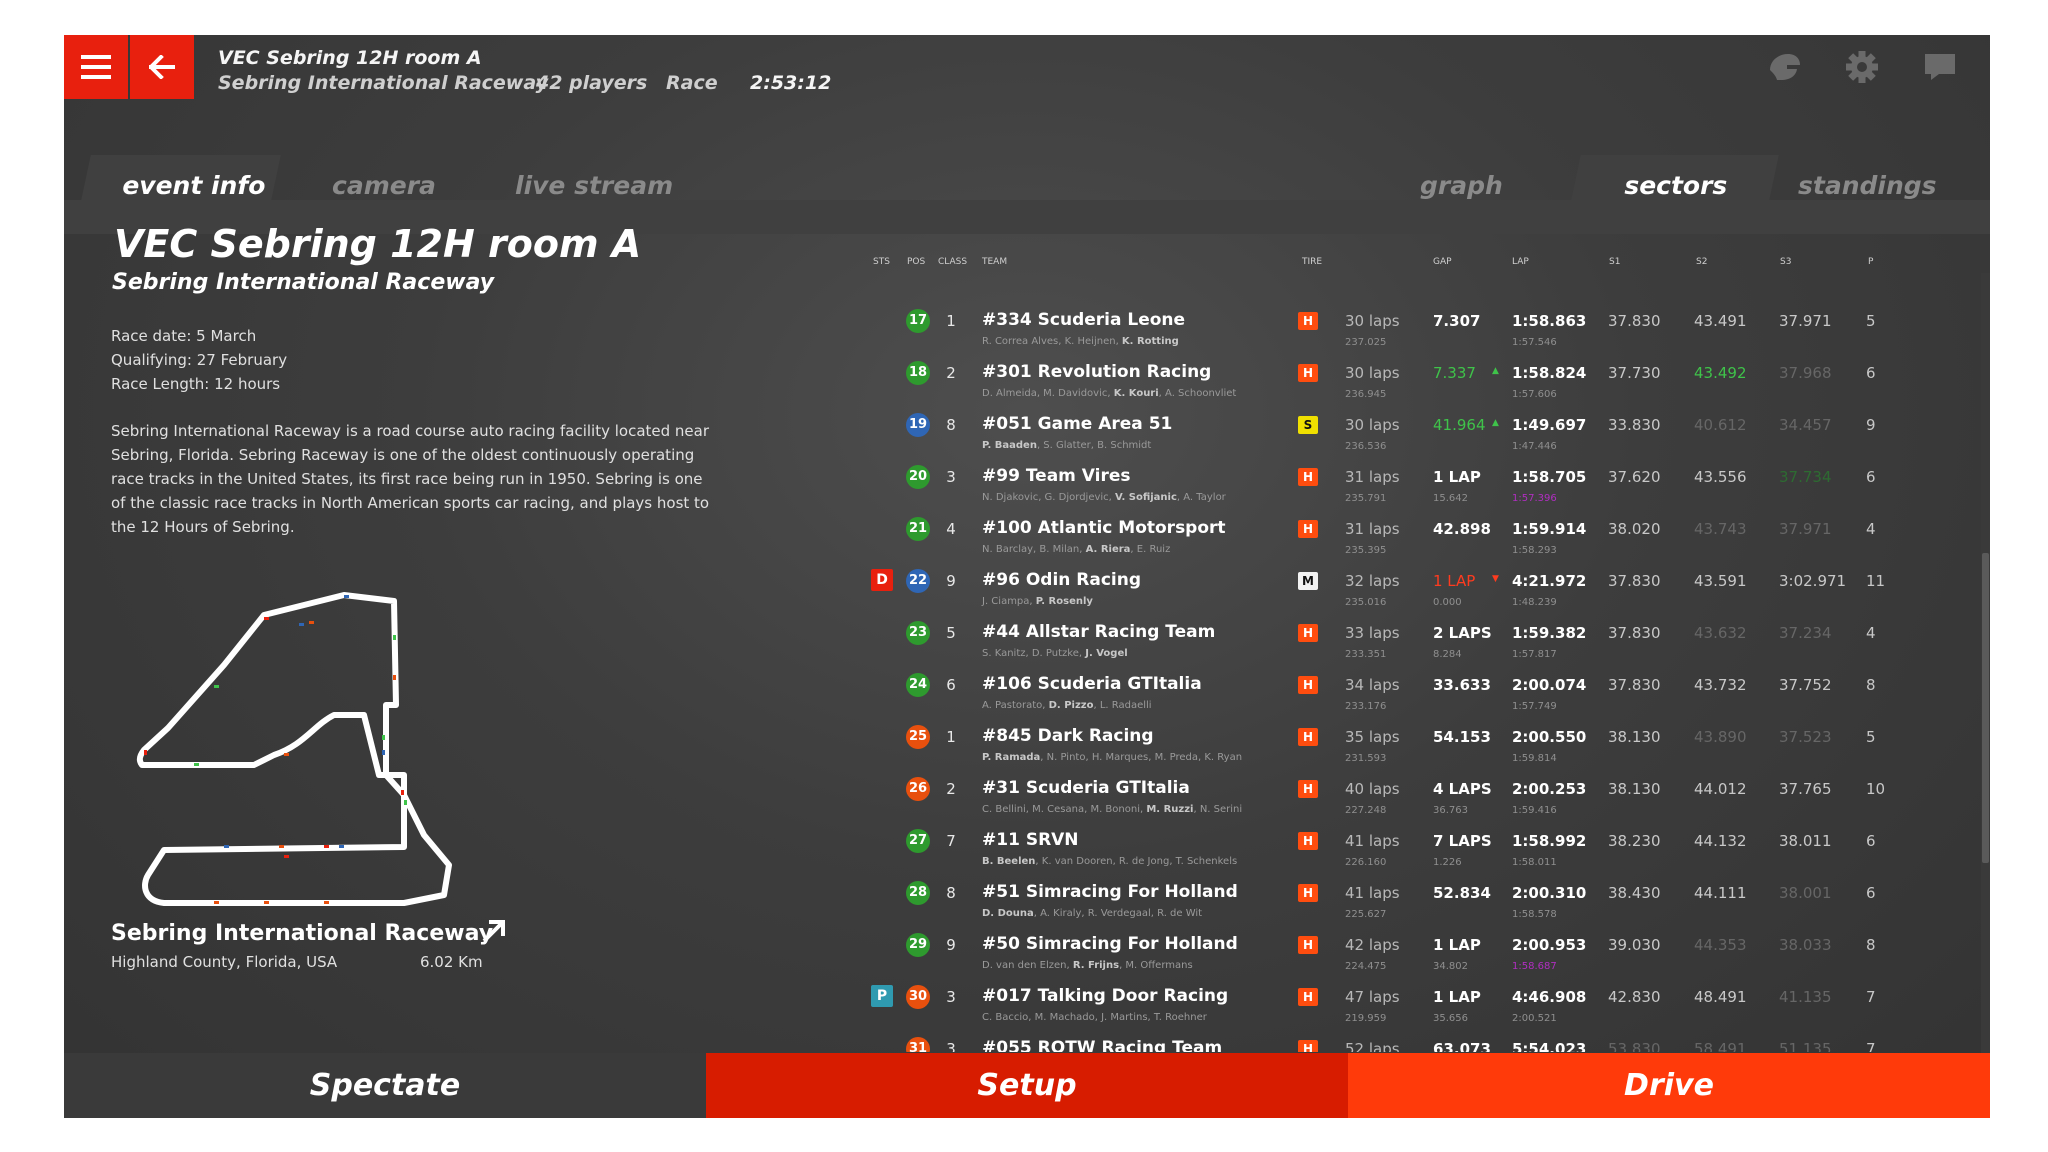  What do you see at coordinates (918, 685) in the screenshot?
I see `position-badge: 24` at bounding box center [918, 685].